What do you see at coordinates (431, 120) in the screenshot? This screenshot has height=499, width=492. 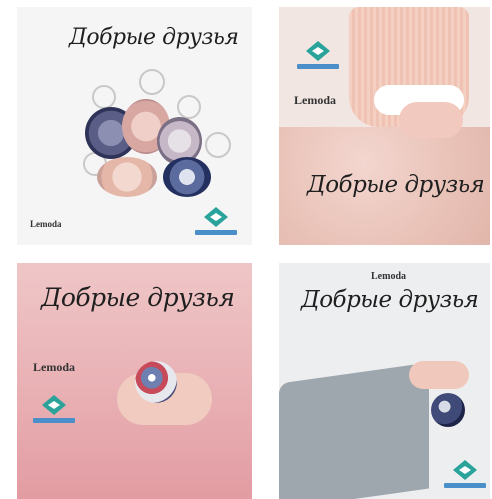 I see `hands-with-keychain` at bounding box center [431, 120].